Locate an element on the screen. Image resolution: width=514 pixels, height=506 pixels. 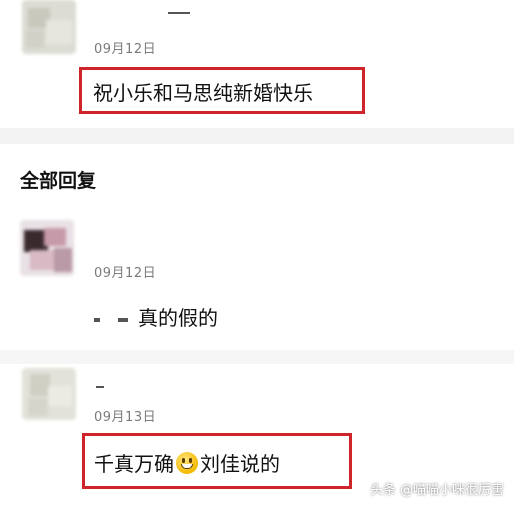
reply-date: 09月12日 is located at coordinates (125, 273).